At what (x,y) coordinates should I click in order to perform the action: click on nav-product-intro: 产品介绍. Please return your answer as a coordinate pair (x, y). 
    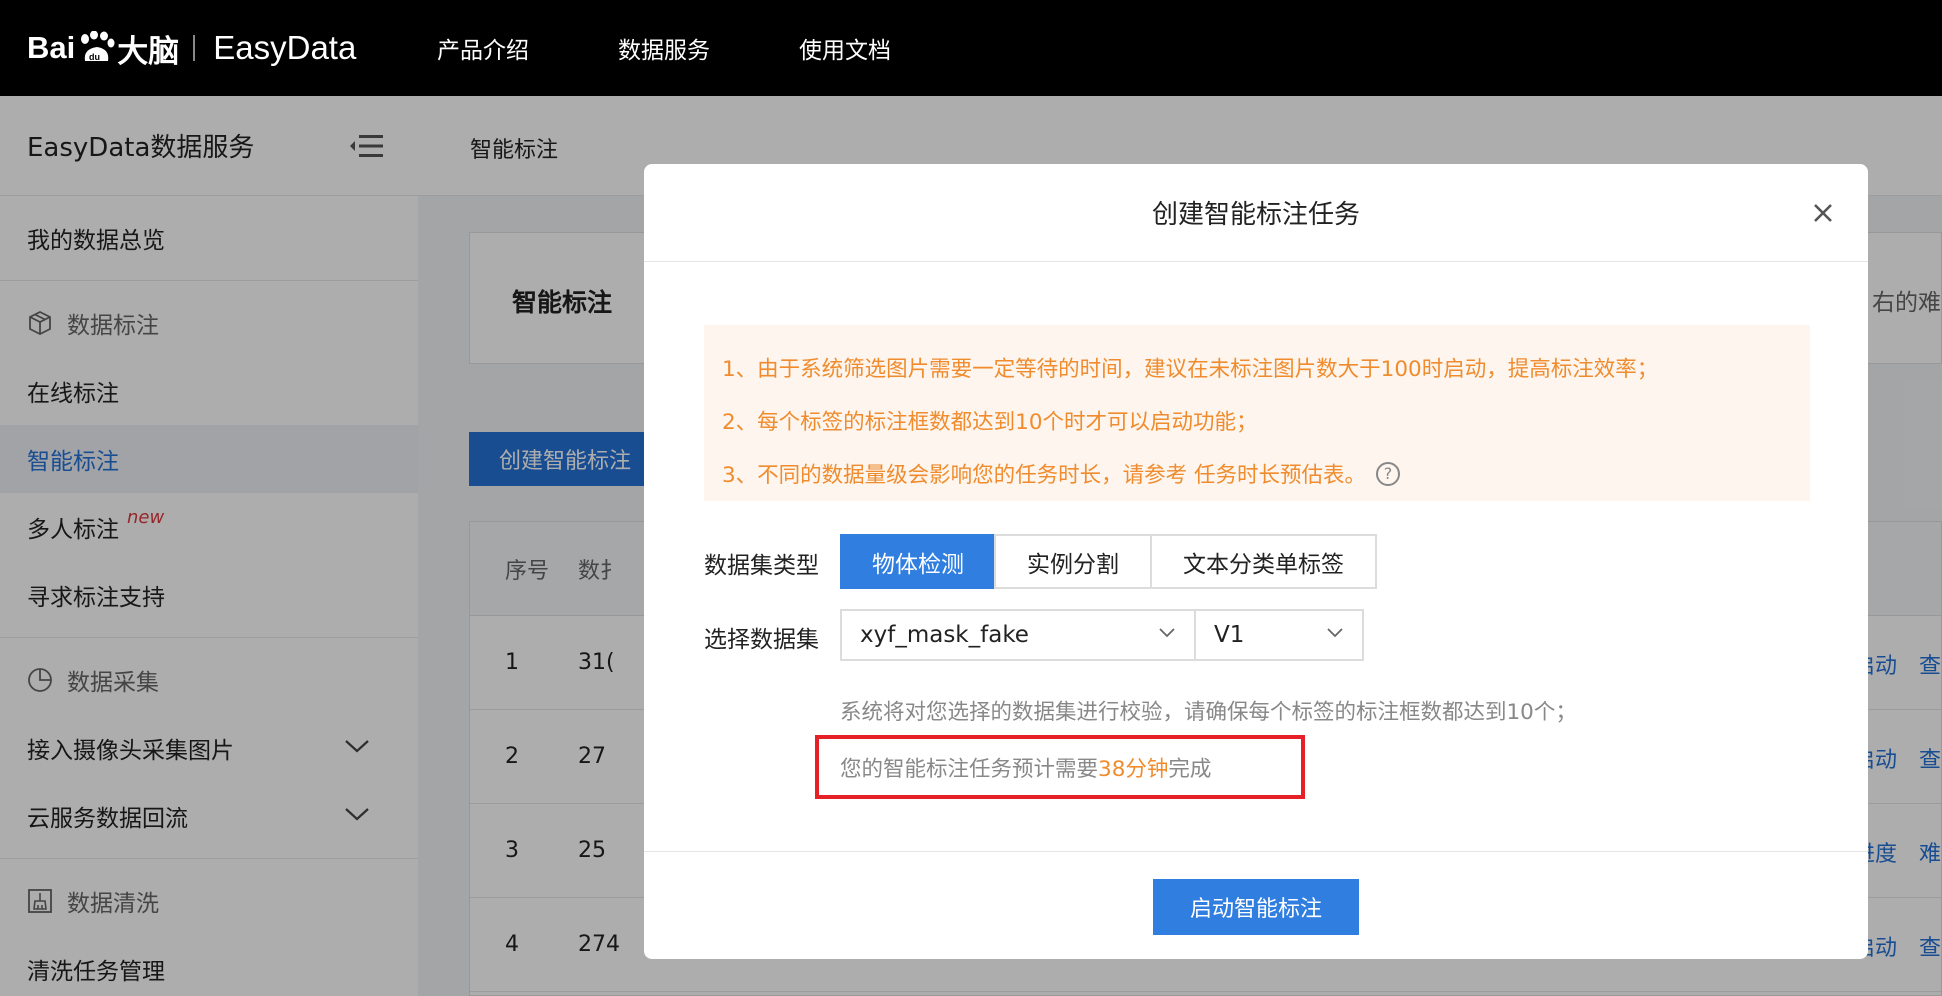
    Looking at the image, I should click on (483, 48).